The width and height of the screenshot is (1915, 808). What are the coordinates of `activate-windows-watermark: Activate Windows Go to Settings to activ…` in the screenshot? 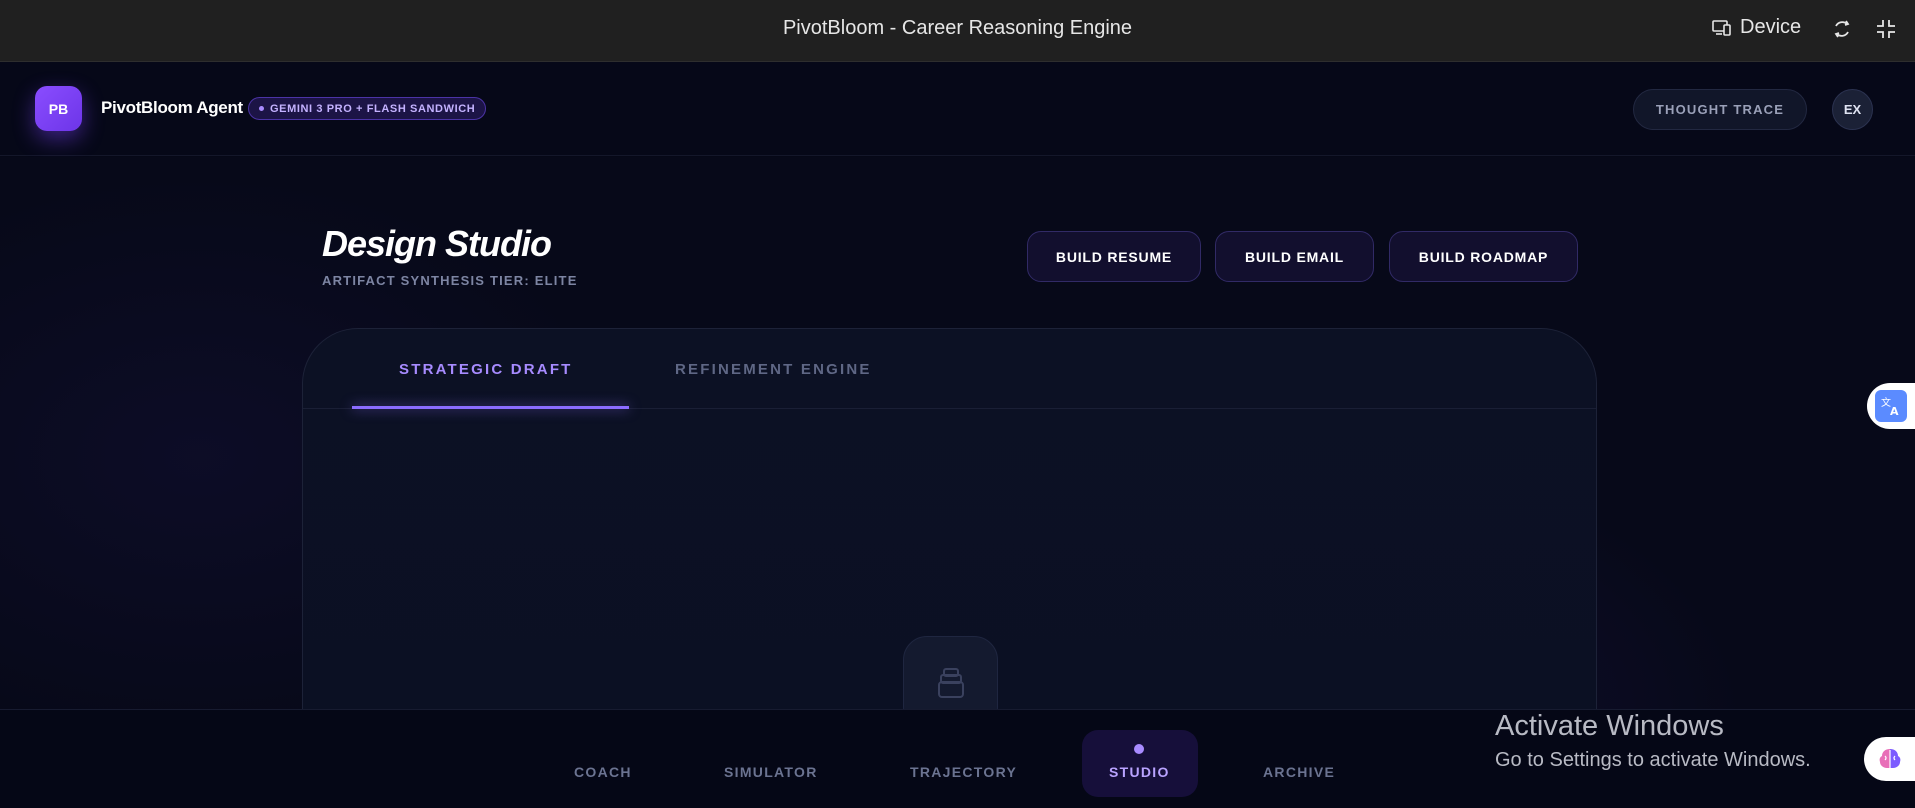 It's located at (1653, 741).